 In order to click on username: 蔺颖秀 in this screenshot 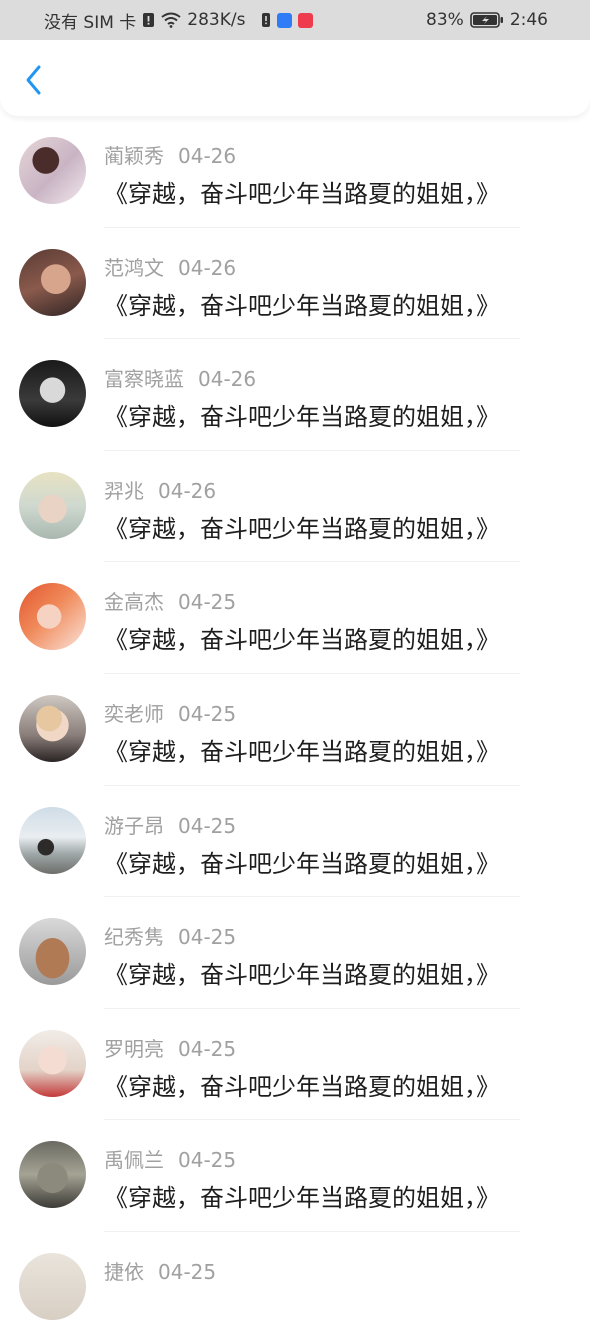, I will do `click(134, 156)`.